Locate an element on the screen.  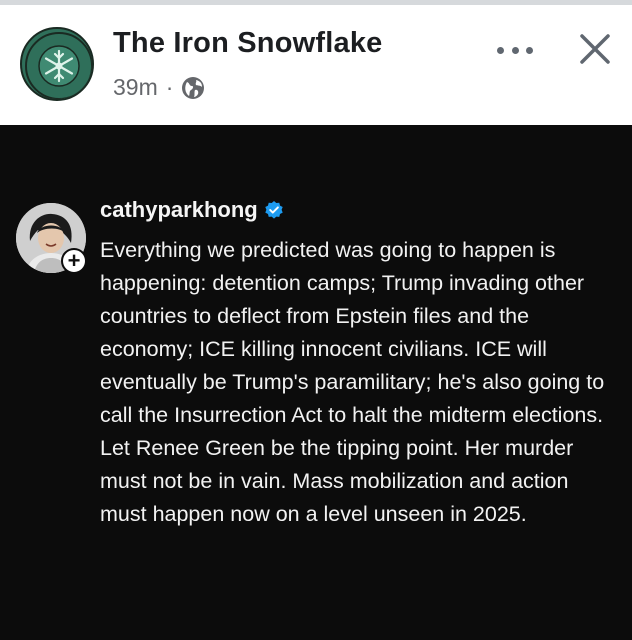
snowflake-seal-icon is located at coordinates (58, 65).